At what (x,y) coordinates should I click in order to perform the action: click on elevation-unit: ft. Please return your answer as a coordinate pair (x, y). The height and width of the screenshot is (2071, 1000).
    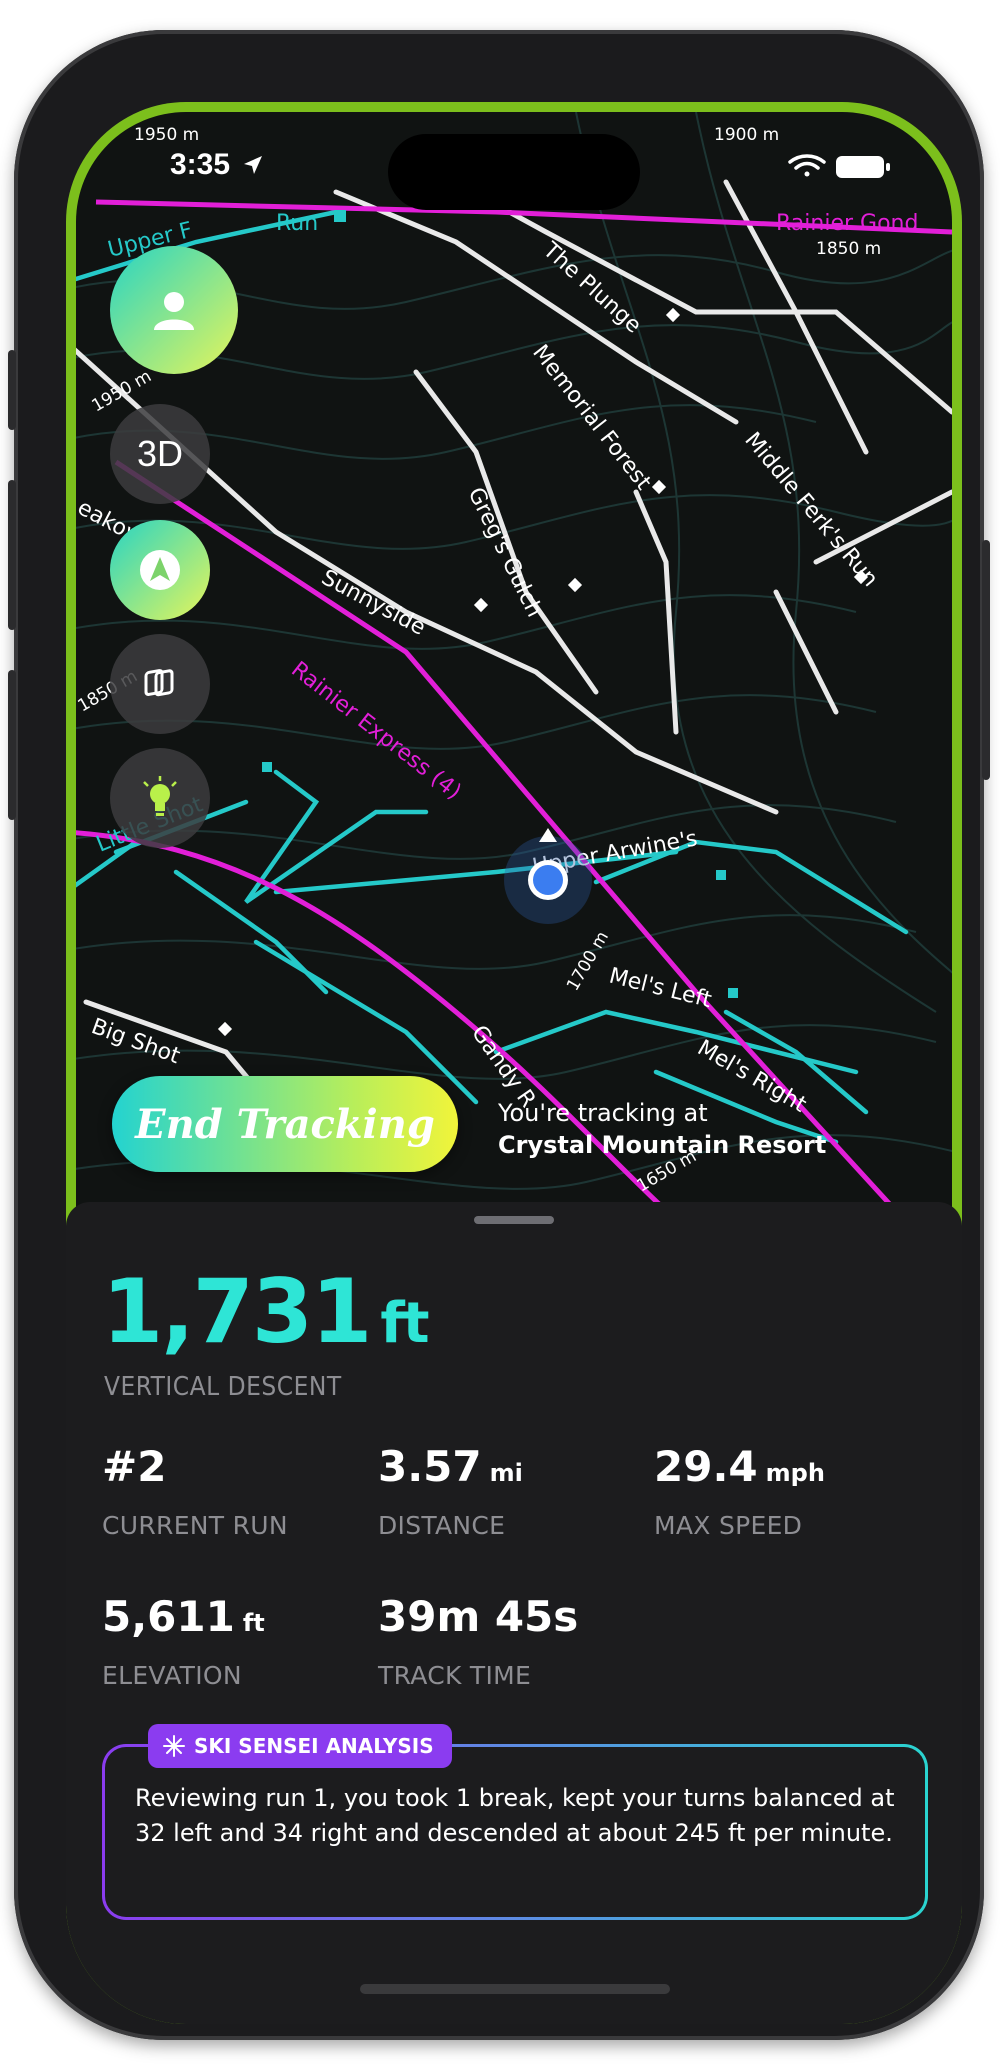
    Looking at the image, I should click on (253, 1623).